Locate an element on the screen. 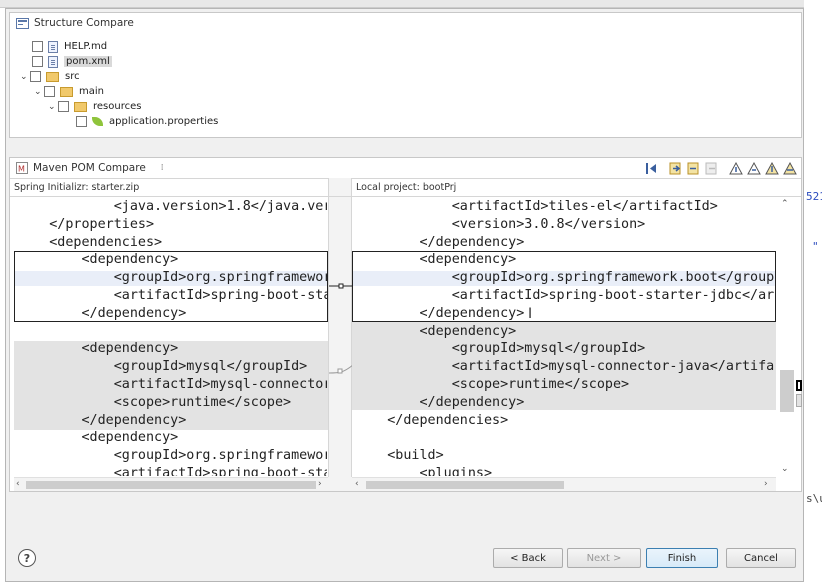 The height and width of the screenshot is (582, 822). left-horizontal-scrollbar: ‹ › is located at coordinates (171, 484).